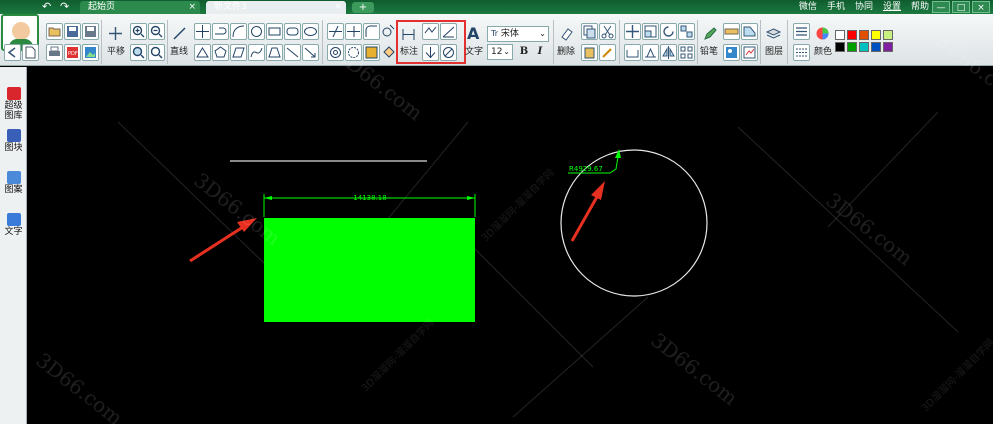 The image size is (993, 424). I want to click on rounded-rect-icon, so click(292, 31).